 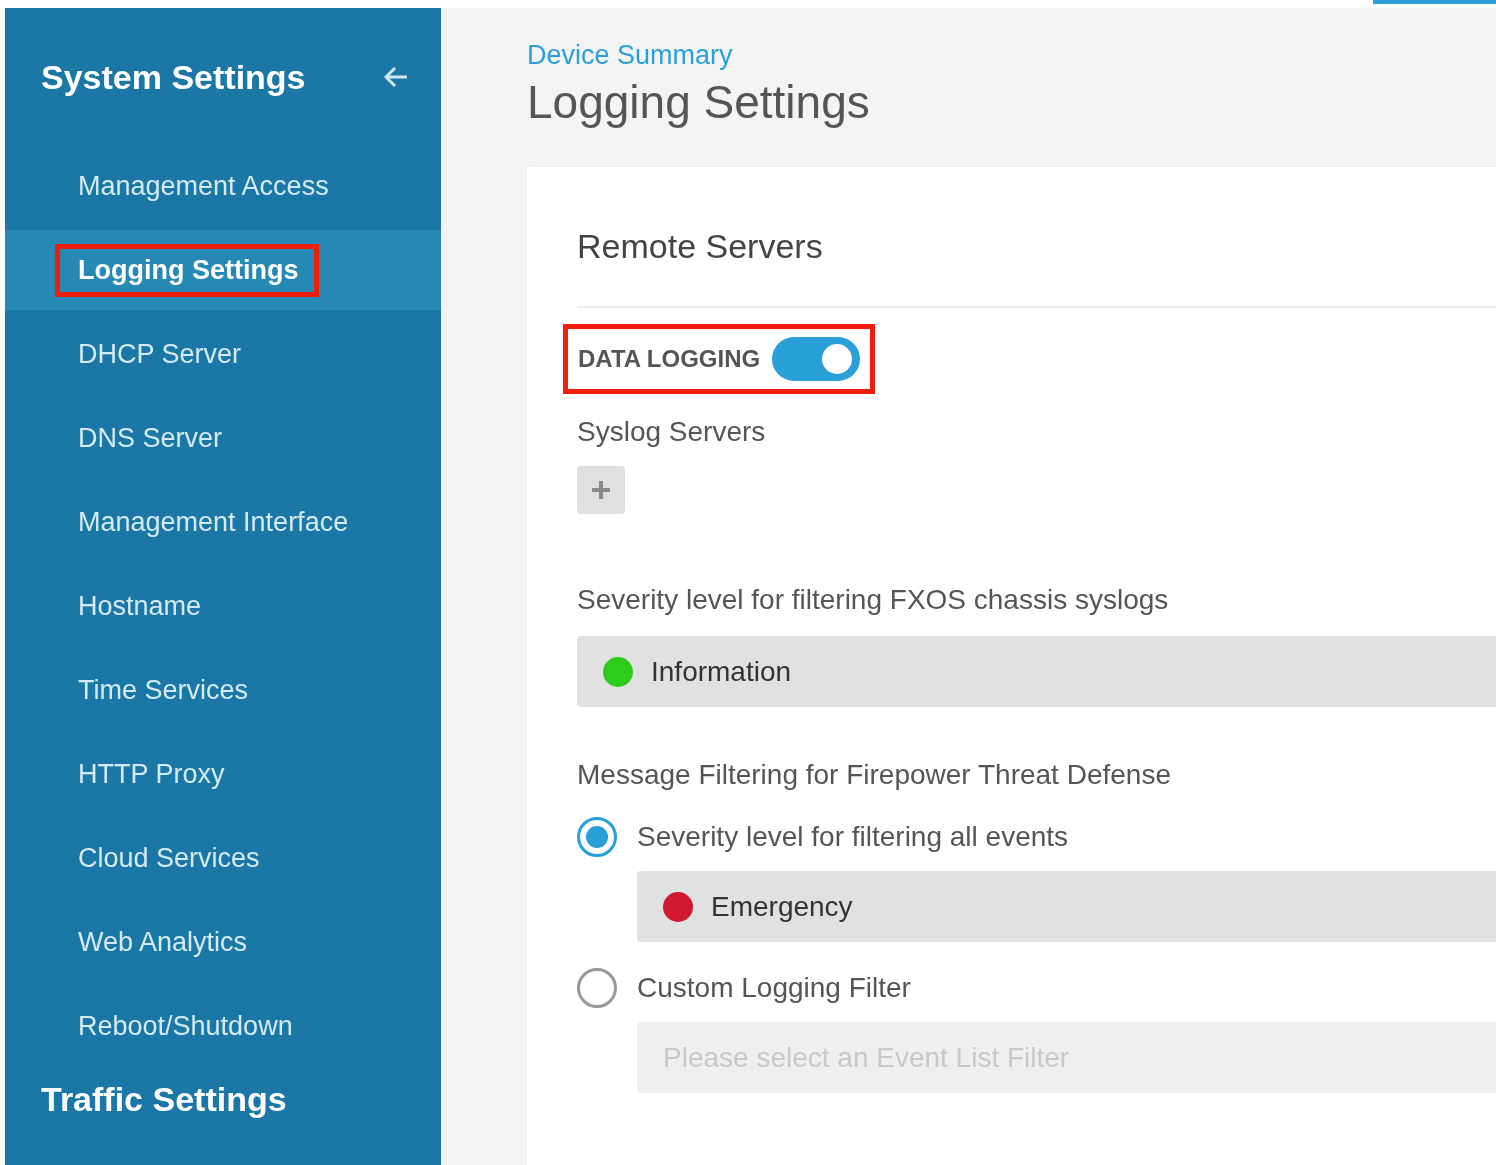 I want to click on plus-icon, so click(x=601, y=490).